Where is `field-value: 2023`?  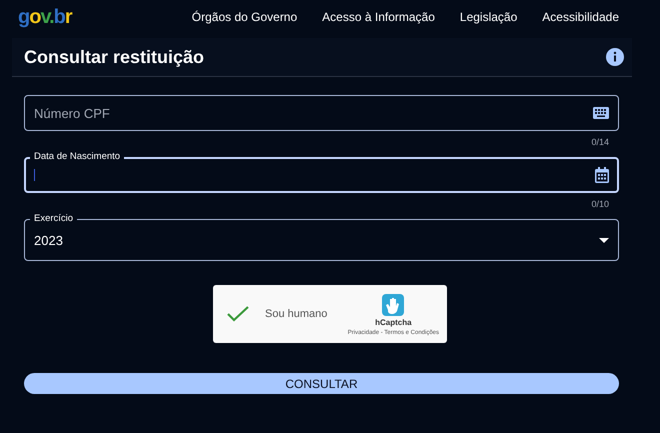 field-value: 2023 is located at coordinates (48, 240).